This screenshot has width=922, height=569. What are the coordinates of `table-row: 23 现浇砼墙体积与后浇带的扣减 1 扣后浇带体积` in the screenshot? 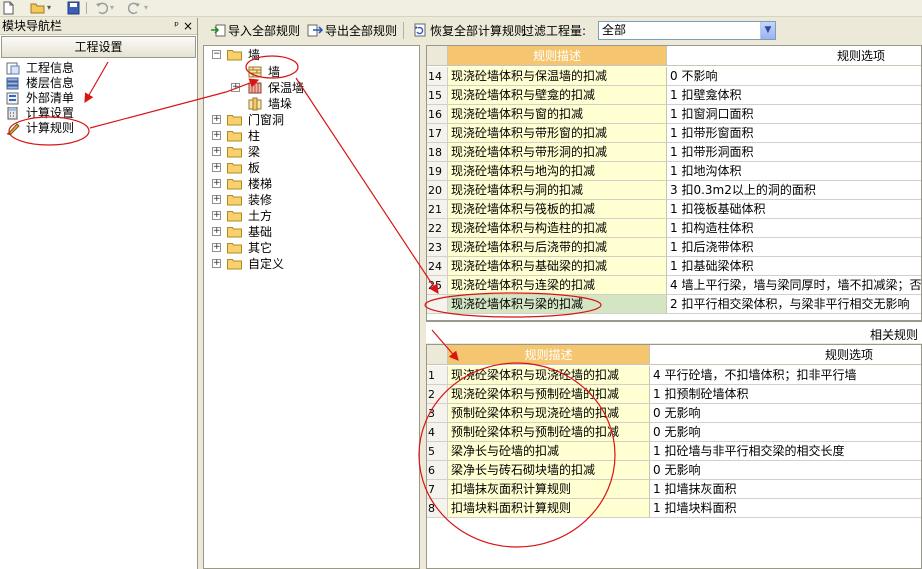 It's located at (674, 247).